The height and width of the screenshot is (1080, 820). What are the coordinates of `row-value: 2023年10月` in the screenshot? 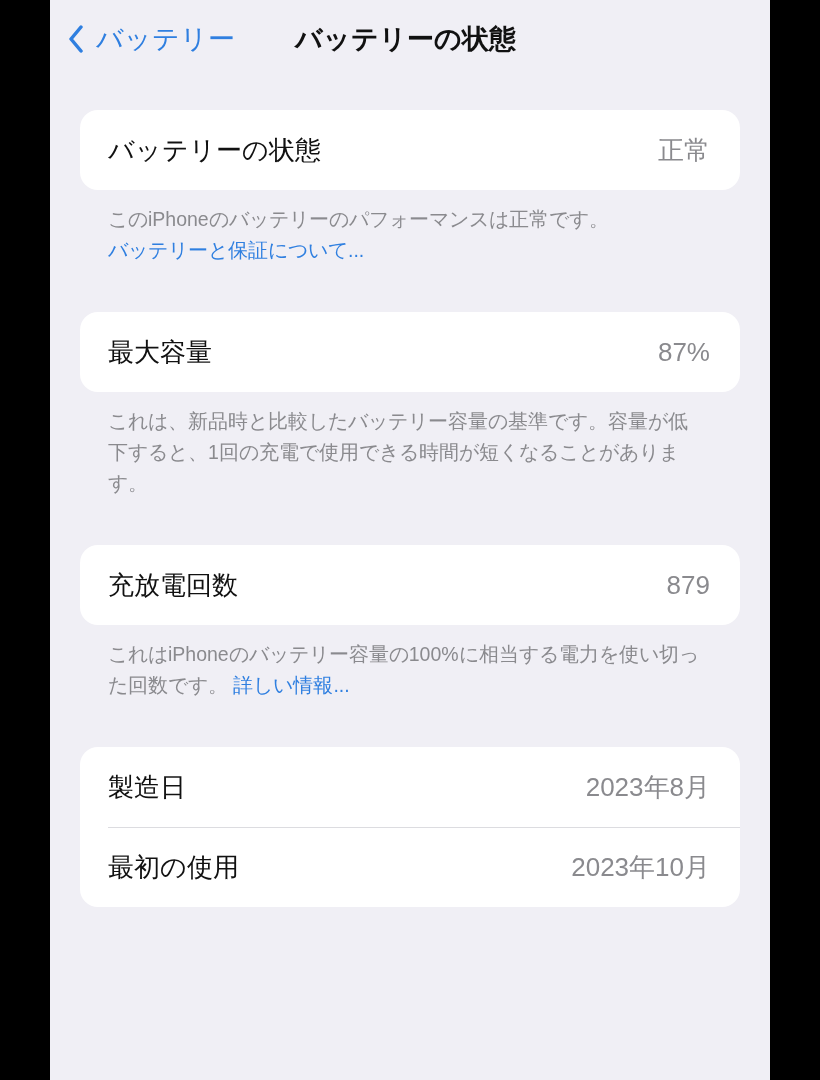 It's located at (640, 867).